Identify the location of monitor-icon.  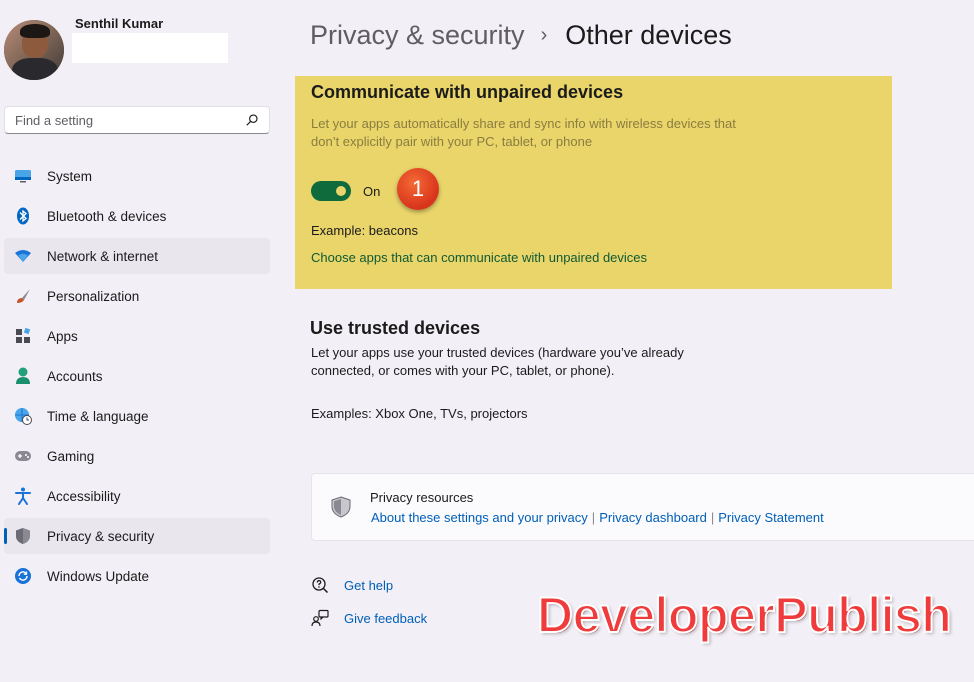
(23, 176).